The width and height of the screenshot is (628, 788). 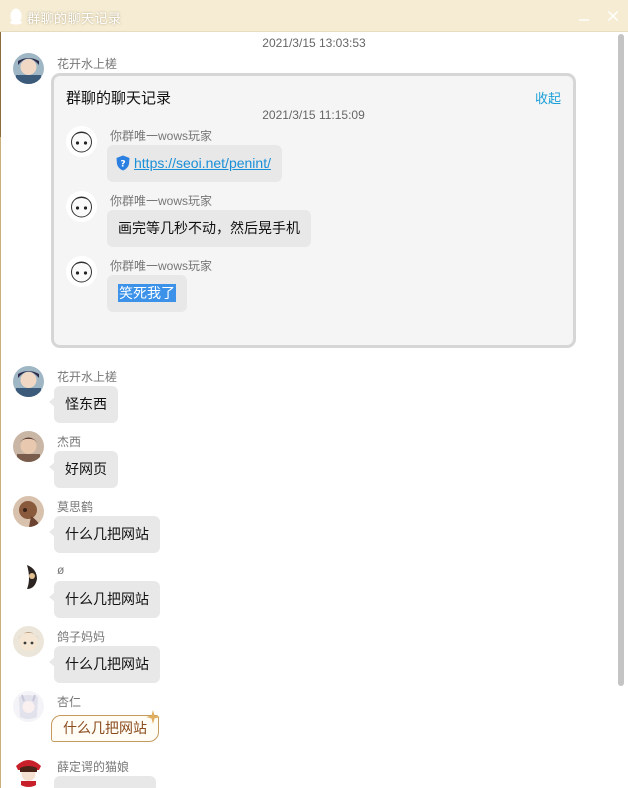 I want to click on message-text: 怪东西, so click(x=86, y=404).